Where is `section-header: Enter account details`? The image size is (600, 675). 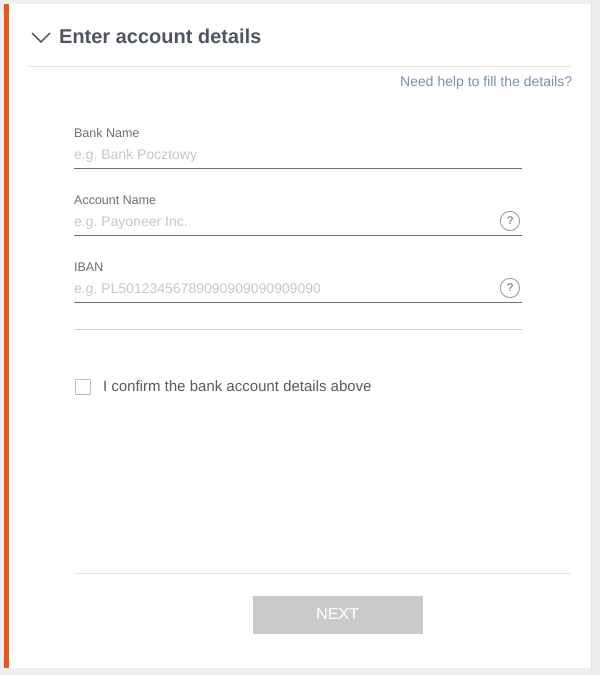 section-header: Enter account details is located at coordinates (146, 37).